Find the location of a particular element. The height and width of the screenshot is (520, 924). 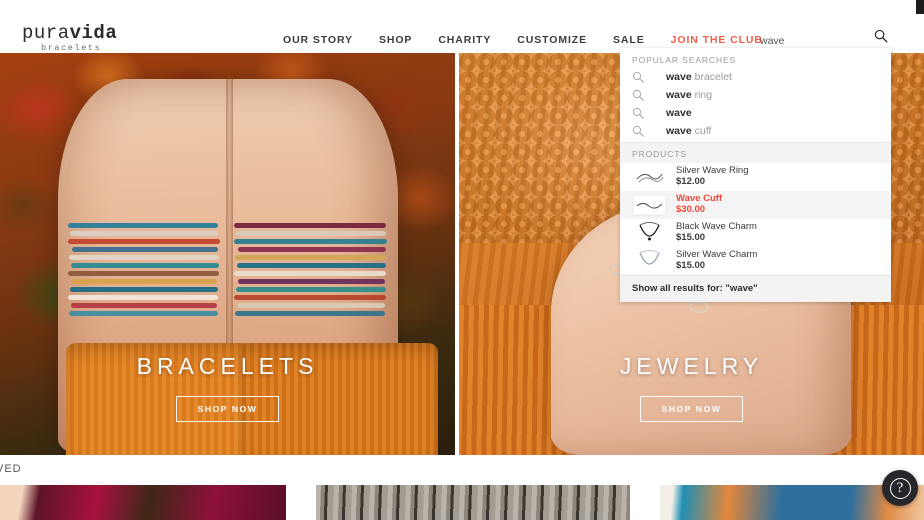

hero-title-jewelry: JEWELRY is located at coordinates (691, 366).